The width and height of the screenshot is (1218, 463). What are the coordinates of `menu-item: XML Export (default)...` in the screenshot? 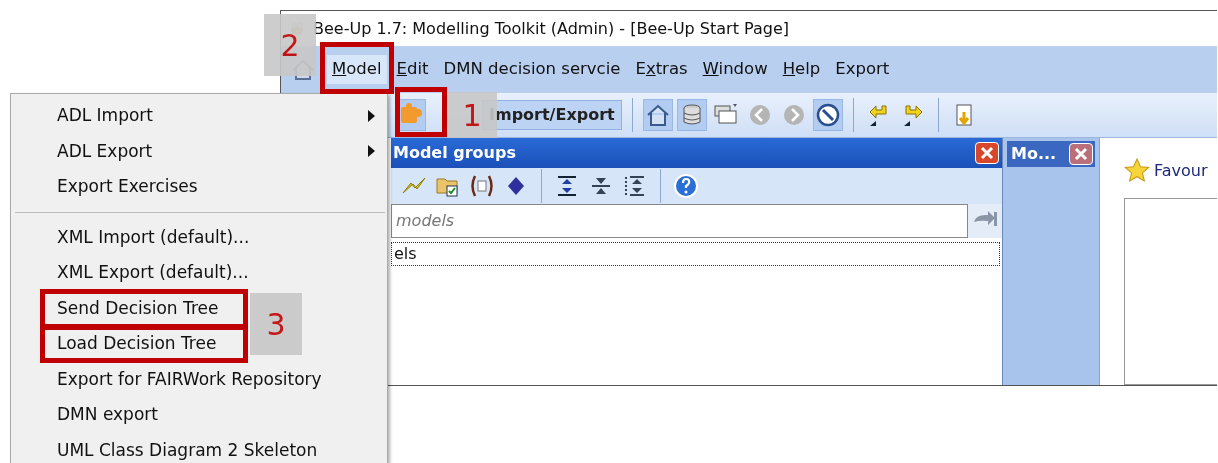 It's located at (153, 273).